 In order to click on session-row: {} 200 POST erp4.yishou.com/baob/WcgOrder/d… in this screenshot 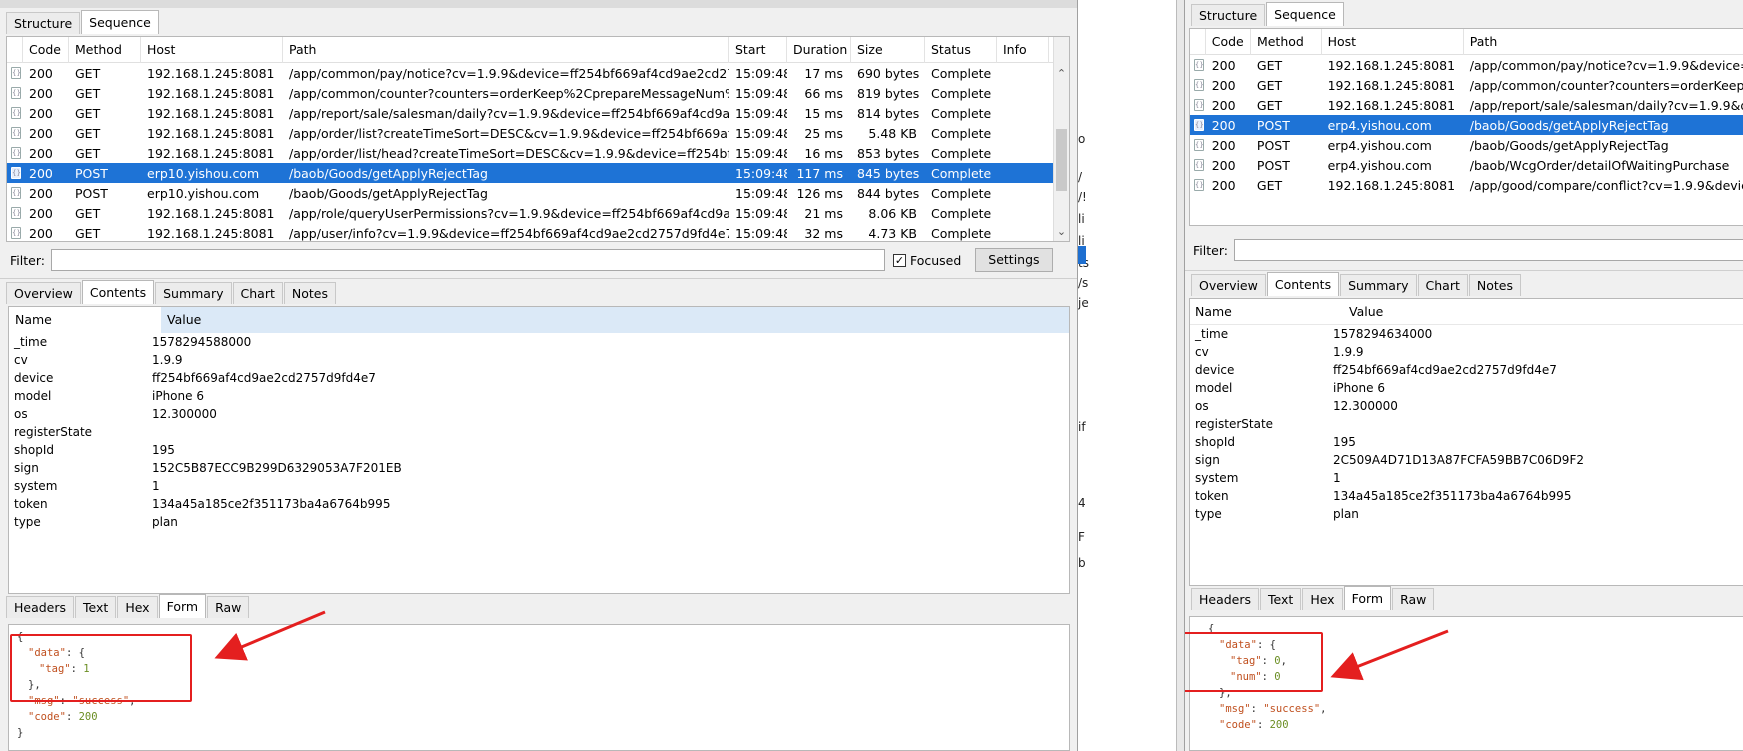, I will do `click(1466, 165)`.